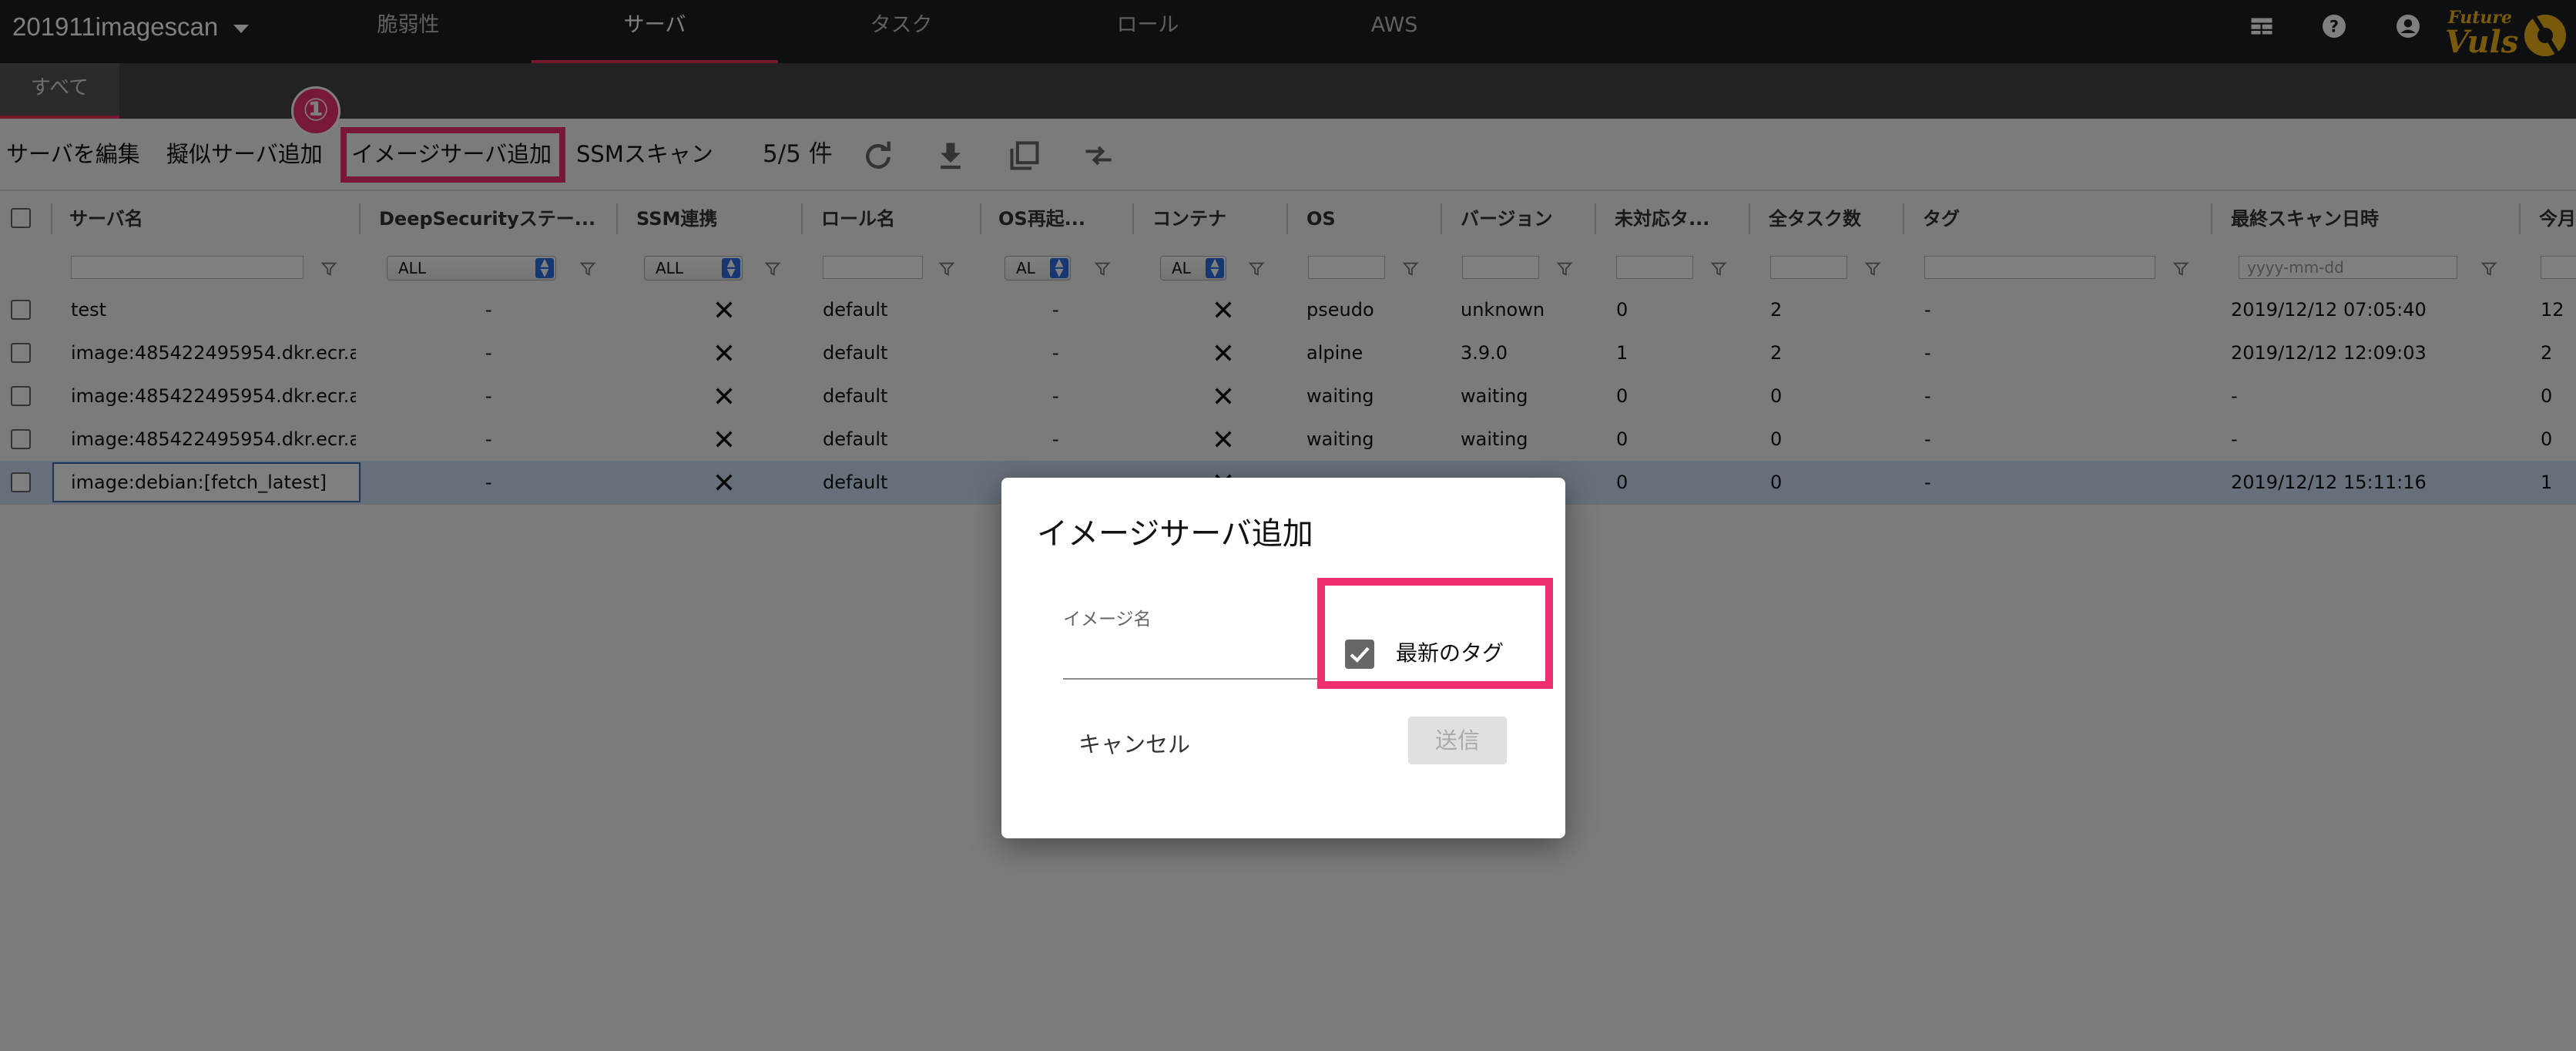 Image resolution: width=2576 pixels, height=1051 pixels. I want to click on image-server-dialog: イメージサーバ追加 イメージ名 最新のタグ キャンセル 送信, so click(1283, 658).